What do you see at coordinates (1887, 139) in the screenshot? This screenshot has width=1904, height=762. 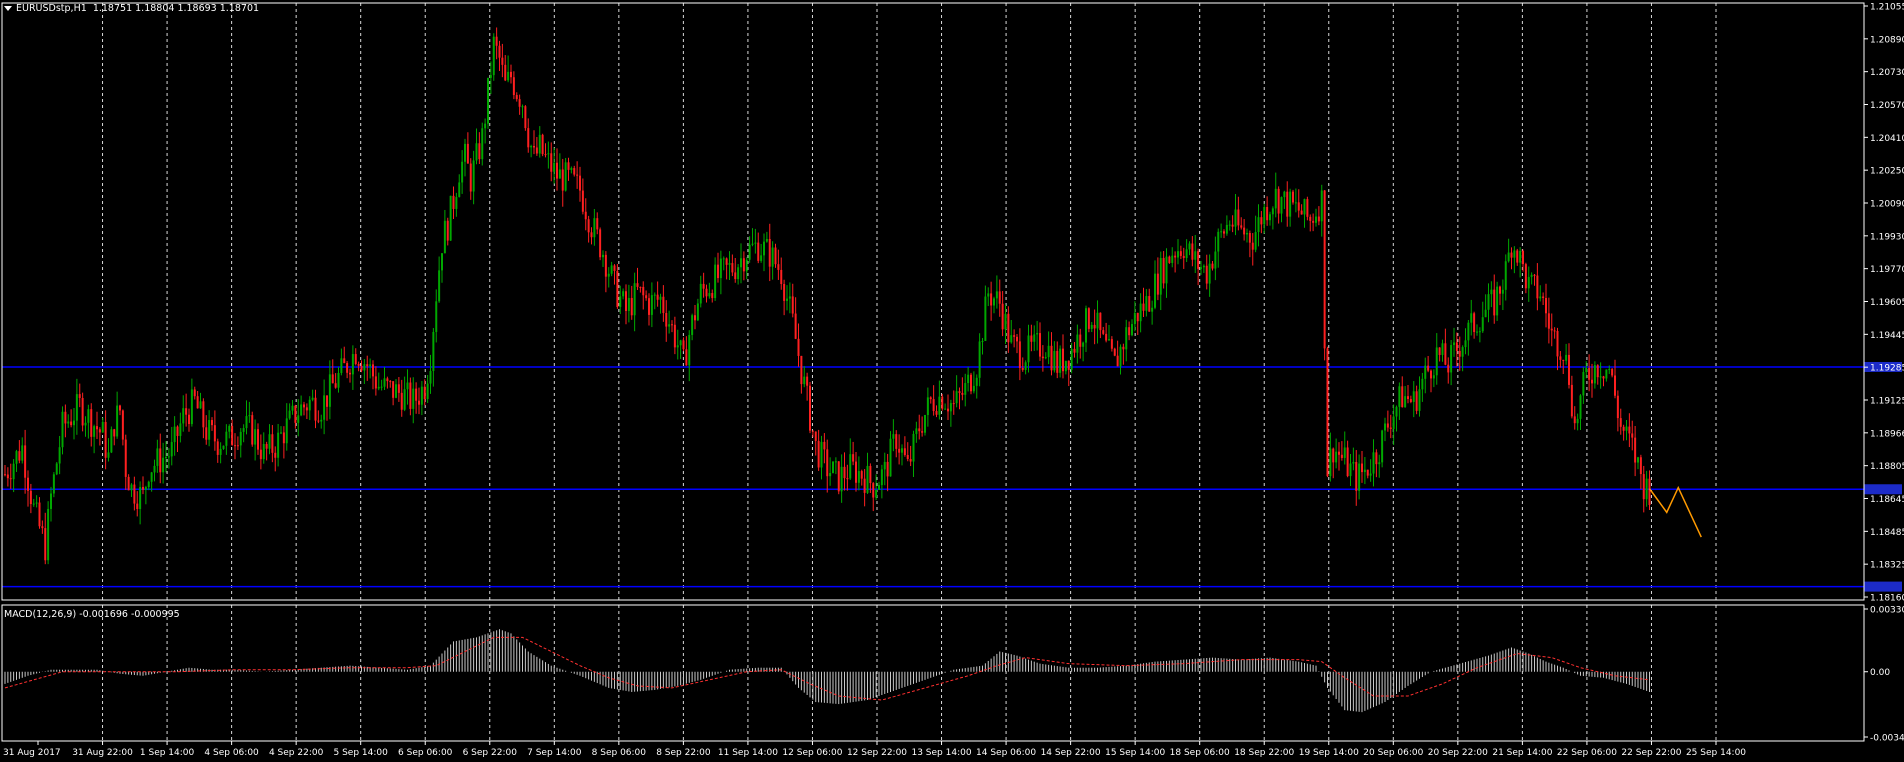 I see `y-tick-label: 1.20410` at bounding box center [1887, 139].